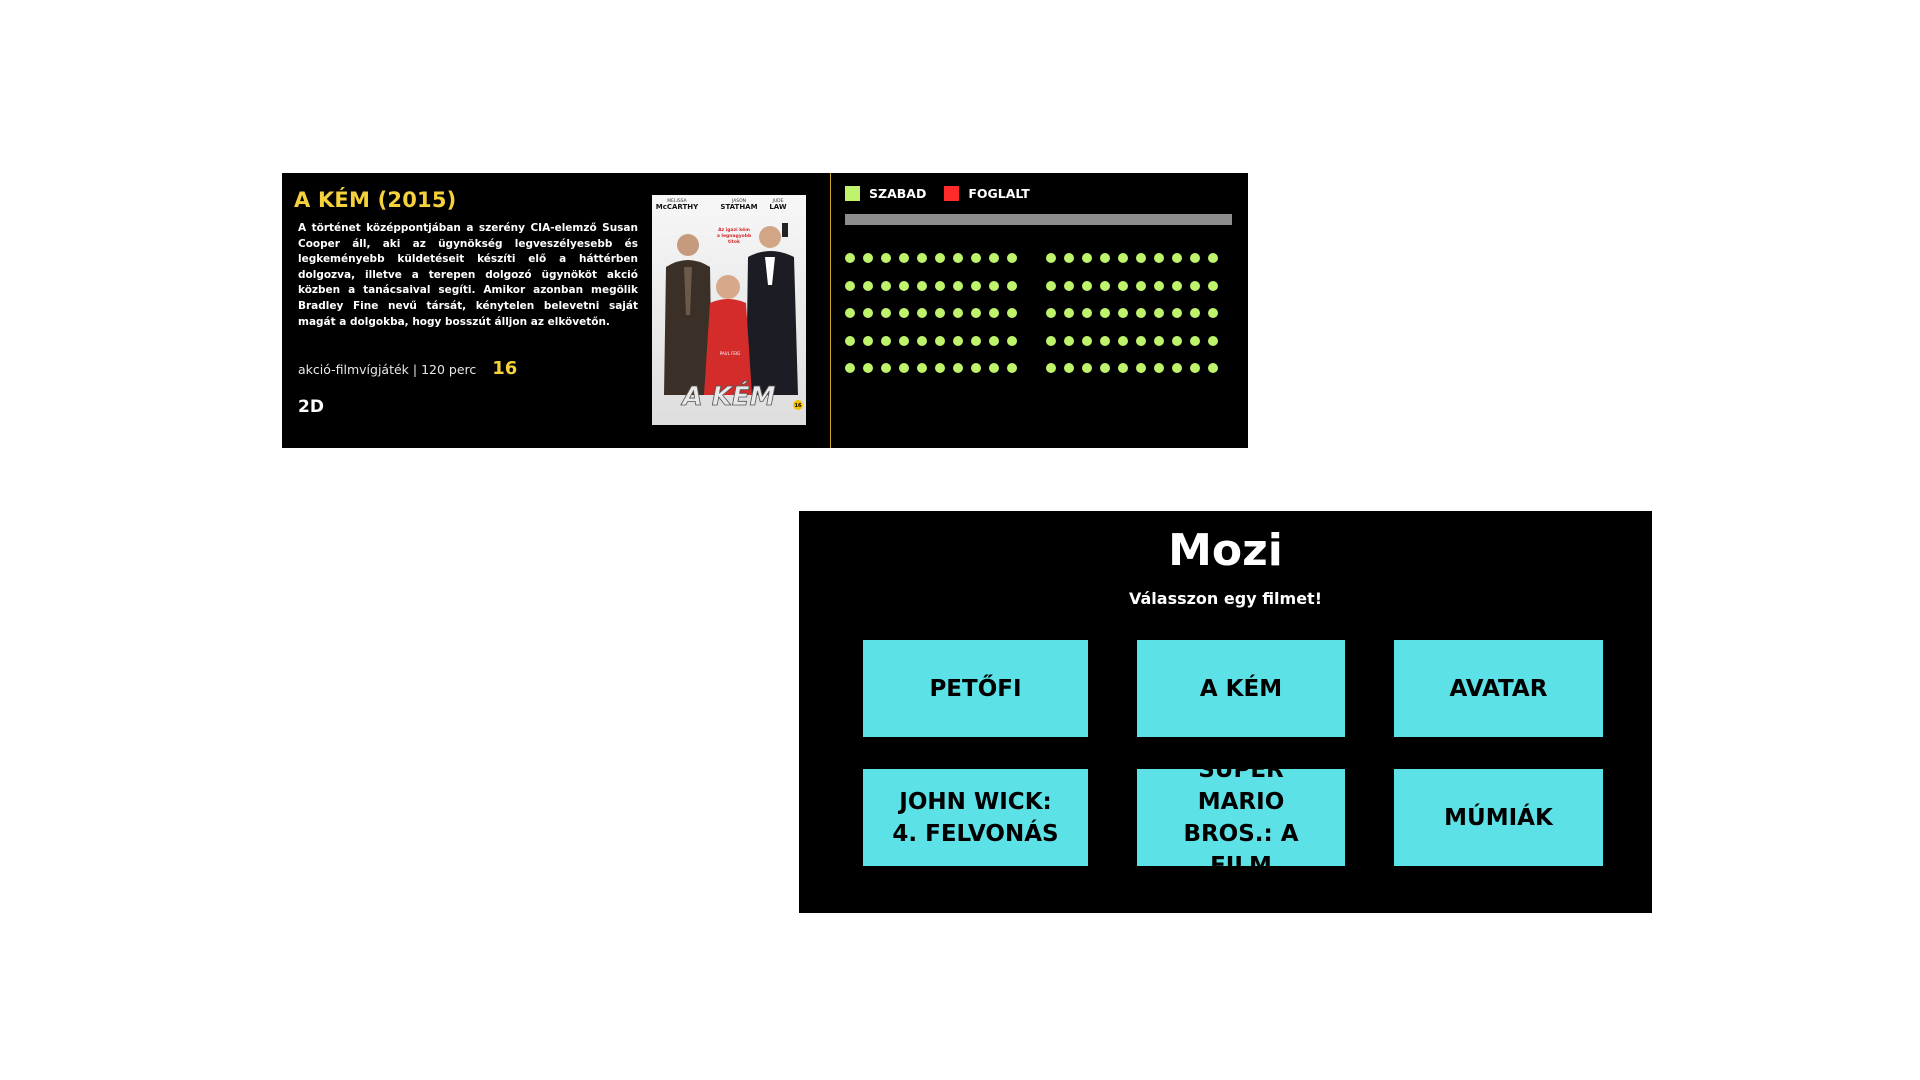 Image resolution: width=1920 pixels, height=1080 pixels. What do you see at coordinates (1241, 818) in the screenshot?
I see `movie-button-super-mario-bros: SUPER MARIO BROS.: A FILM` at bounding box center [1241, 818].